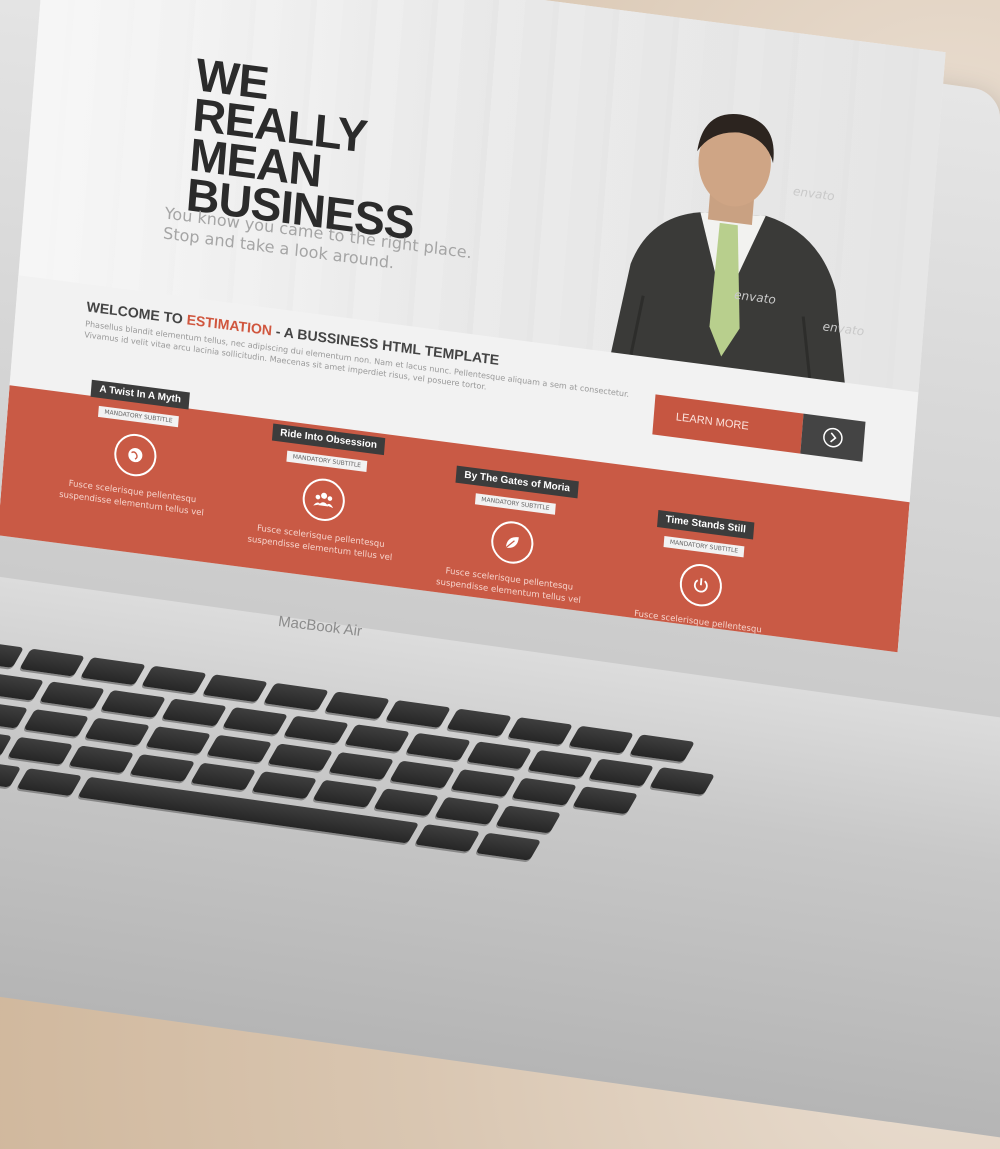 This screenshot has width=1000, height=1149. What do you see at coordinates (517, 482) in the screenshot?
I see `feature-title: By The Gates of Moria` at bounding box center [517, 482].